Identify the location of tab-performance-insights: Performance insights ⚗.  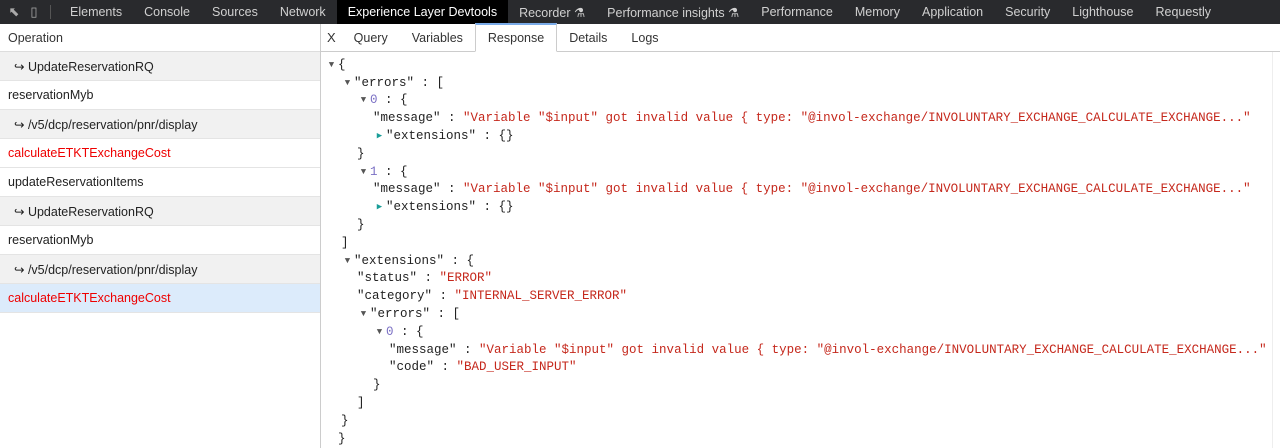
(673, 12).